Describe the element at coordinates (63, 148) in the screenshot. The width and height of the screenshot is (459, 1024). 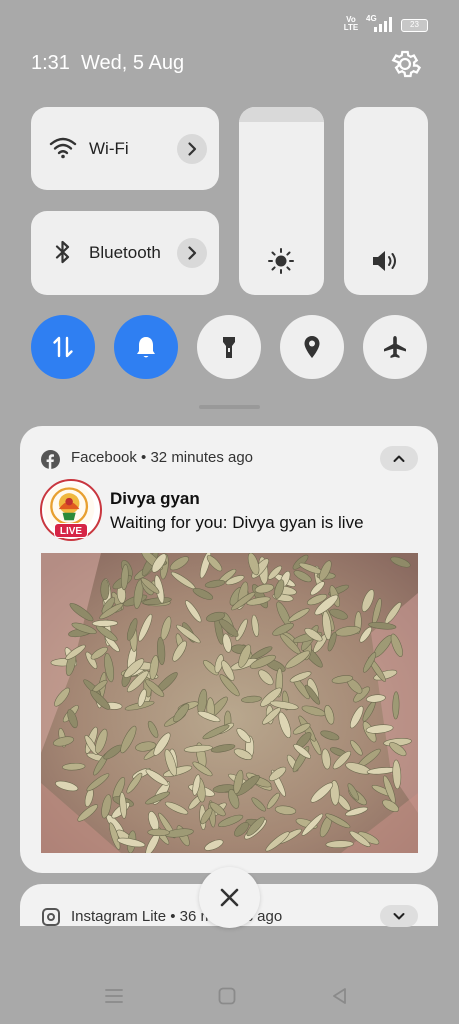
I see `wifi-icon` at that location.